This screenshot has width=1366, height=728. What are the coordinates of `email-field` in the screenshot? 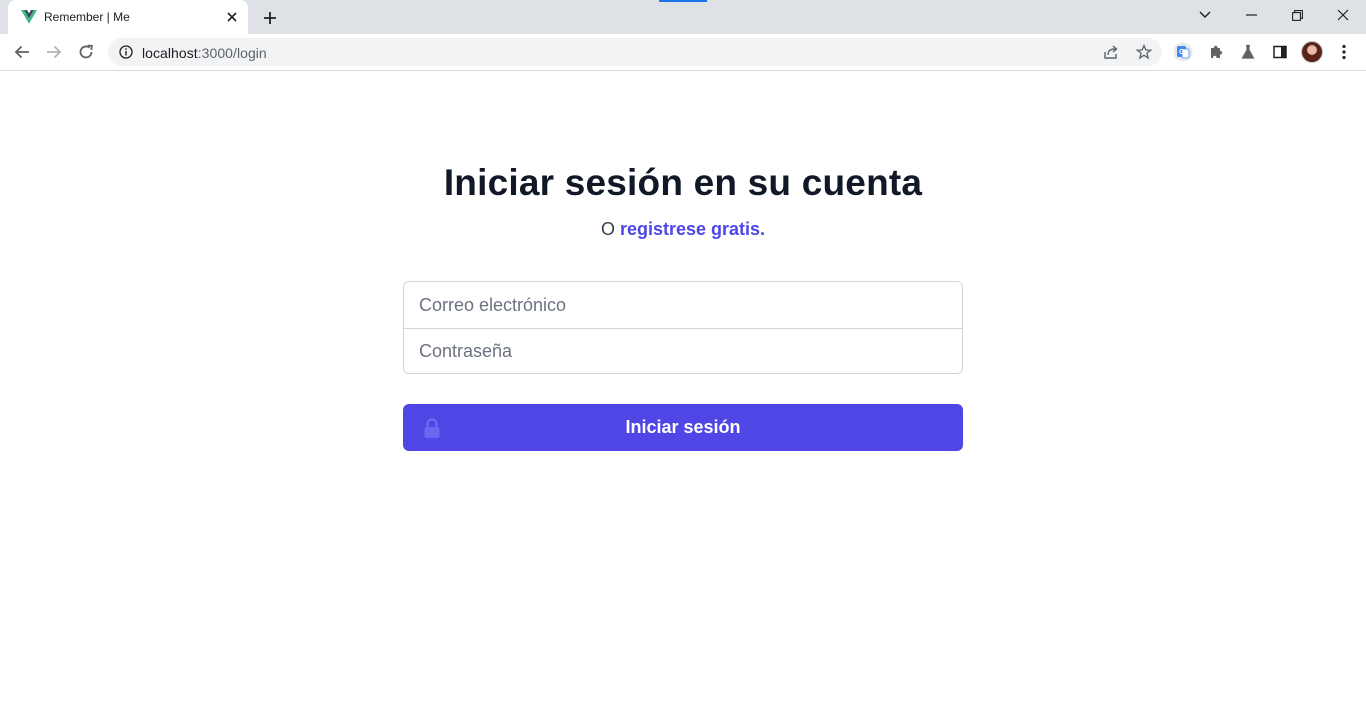 It's located at (683, 305).